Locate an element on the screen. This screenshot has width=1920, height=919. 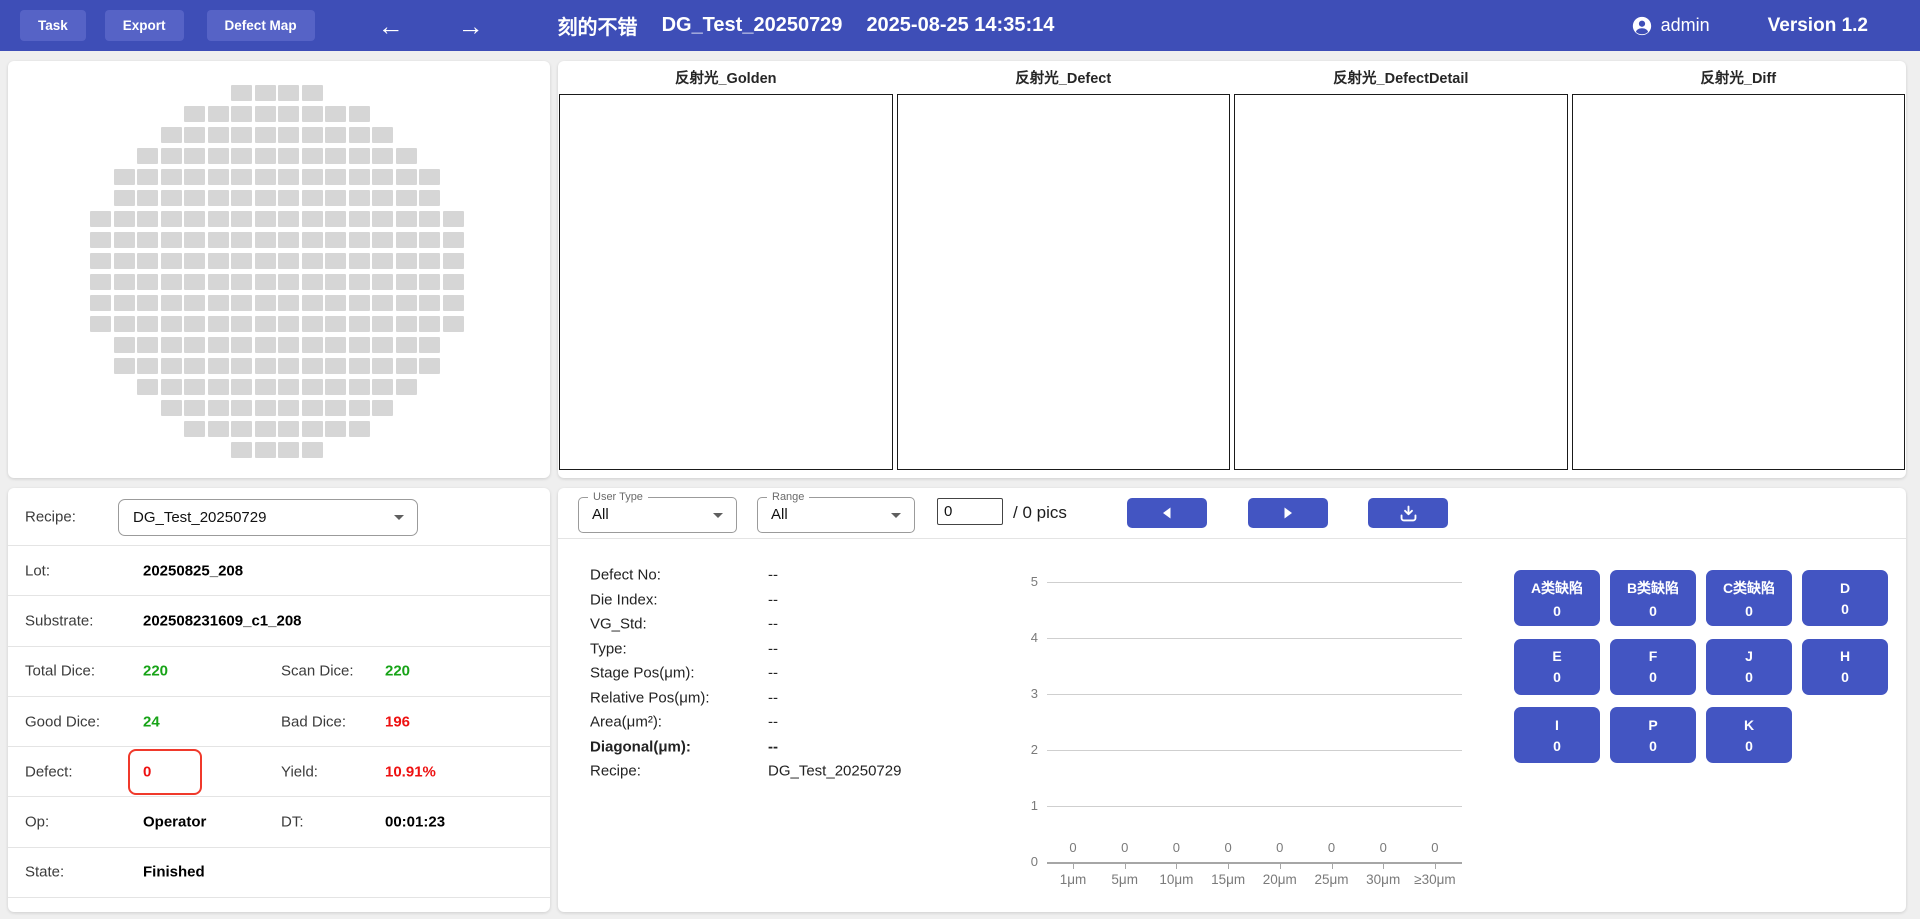
defect-class-button: A类缺陷 0 is located at coordinates (1557, 598).